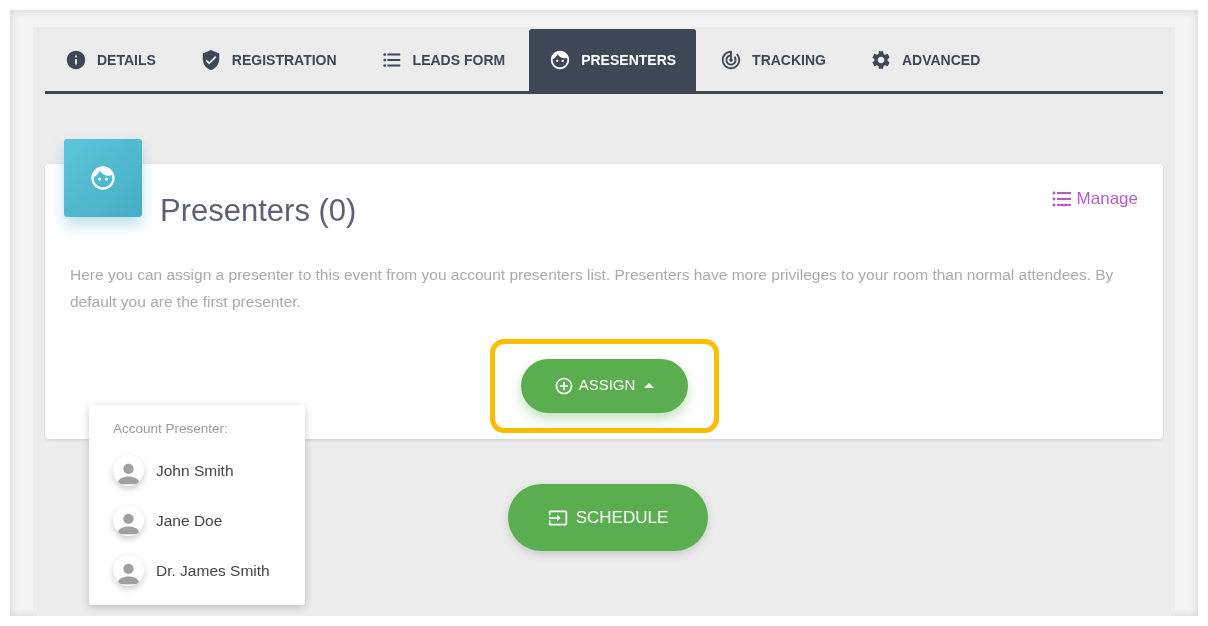 Image resolution: width=1208 pixels, height=626 pixels. What do you see at coordinates (268, 60) in the screenshot?
I see `tab: REGISTRATION` at bounding box center [268, 60].